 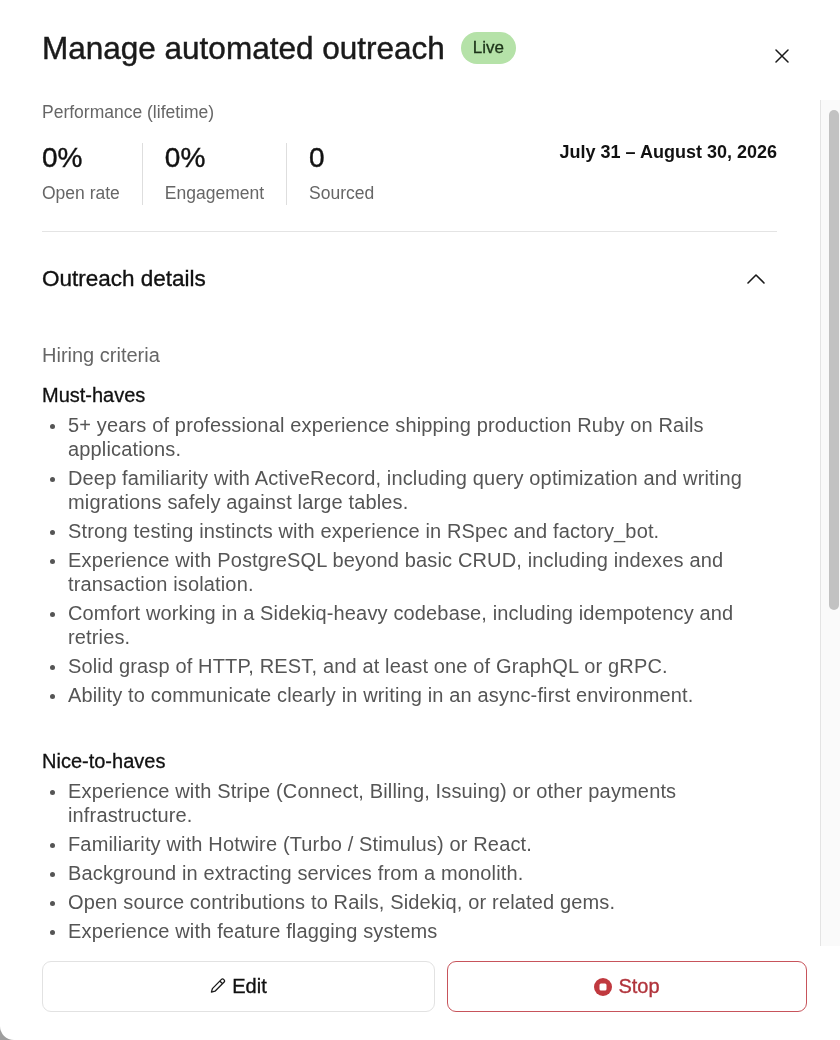 I want to click on criteria-item: Comfort working in a Sidekiq-heavy codebase, including idempotency and retries., so click(x=401, y=625).